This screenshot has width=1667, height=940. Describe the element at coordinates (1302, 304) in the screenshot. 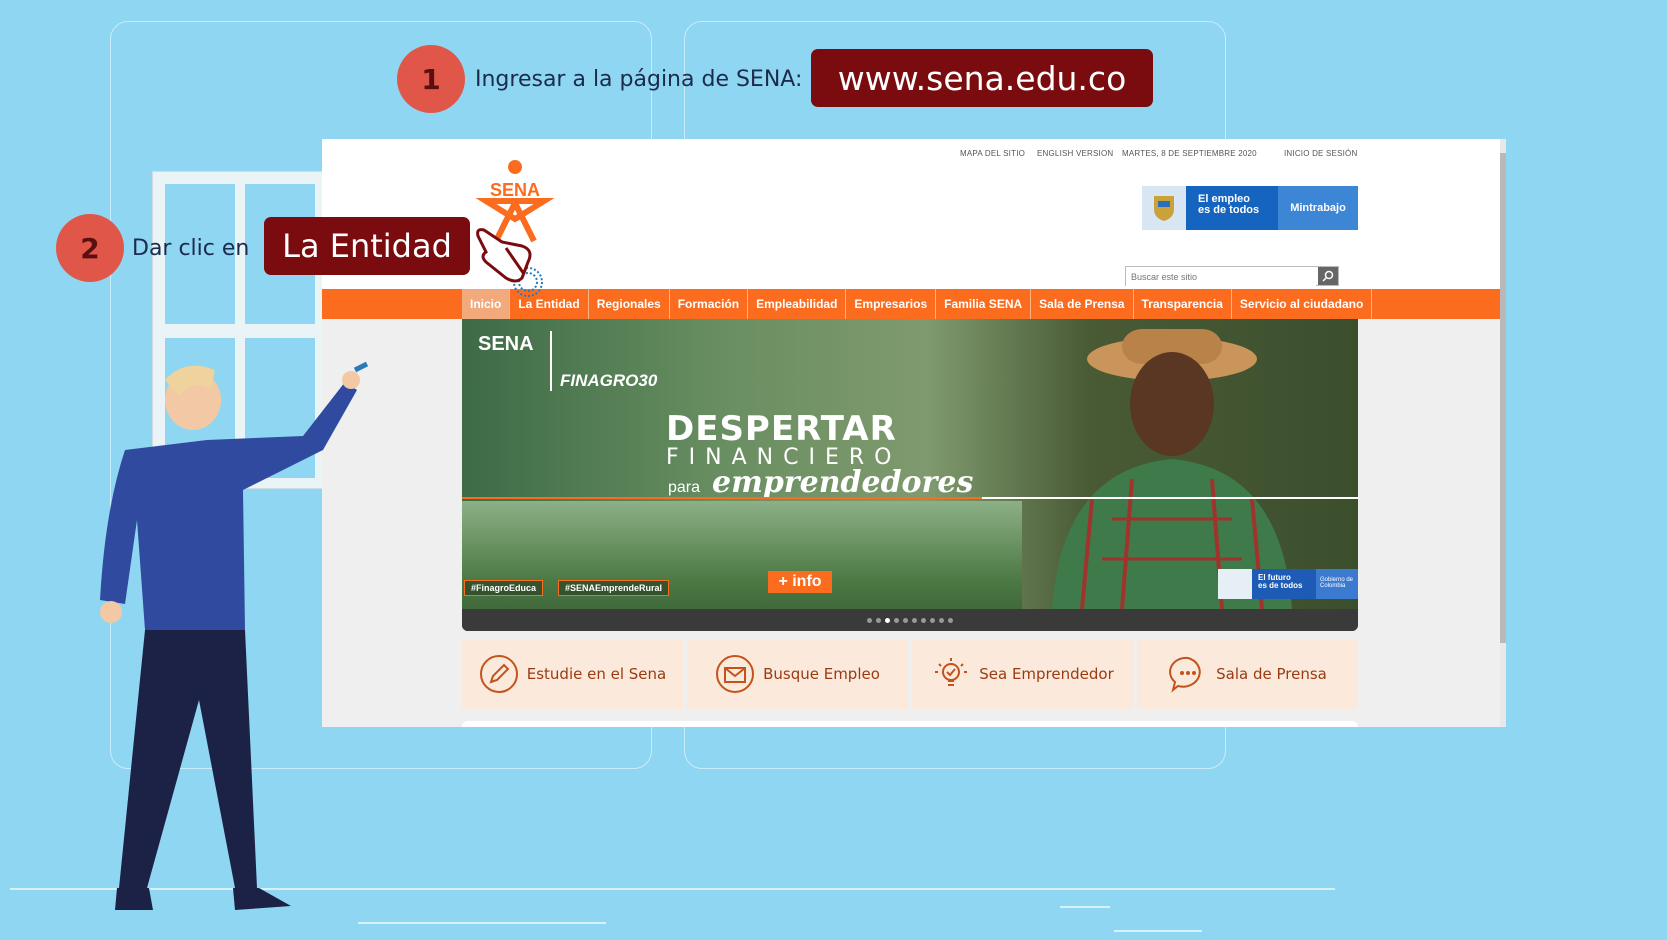

I see `nav-servicio-ciudadano: Servicio al ciudadano` at that location.